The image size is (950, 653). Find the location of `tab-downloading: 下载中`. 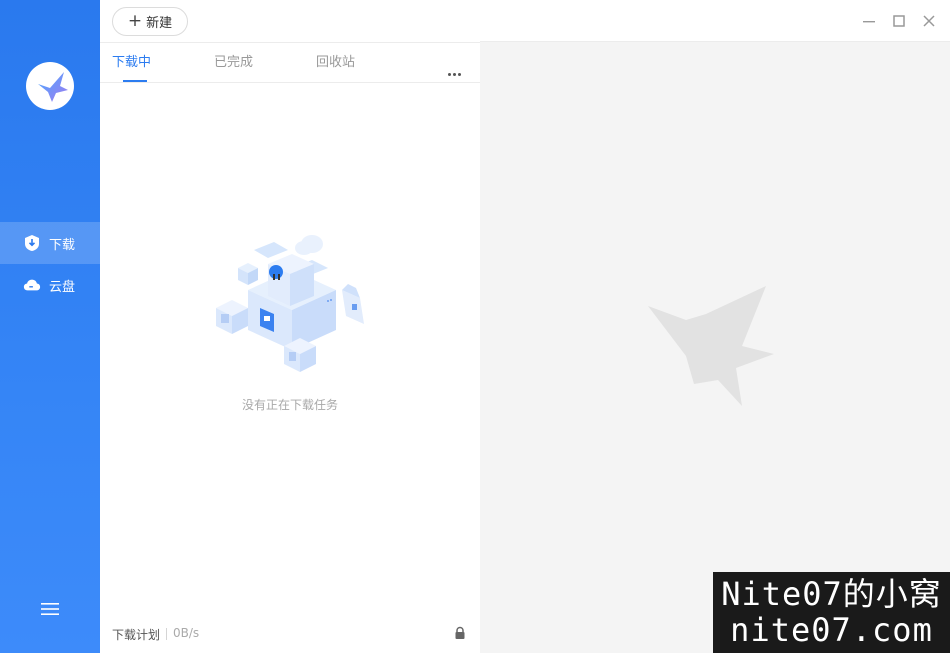

tab-downloading: 下载中 is located at coordinates (131, 63).